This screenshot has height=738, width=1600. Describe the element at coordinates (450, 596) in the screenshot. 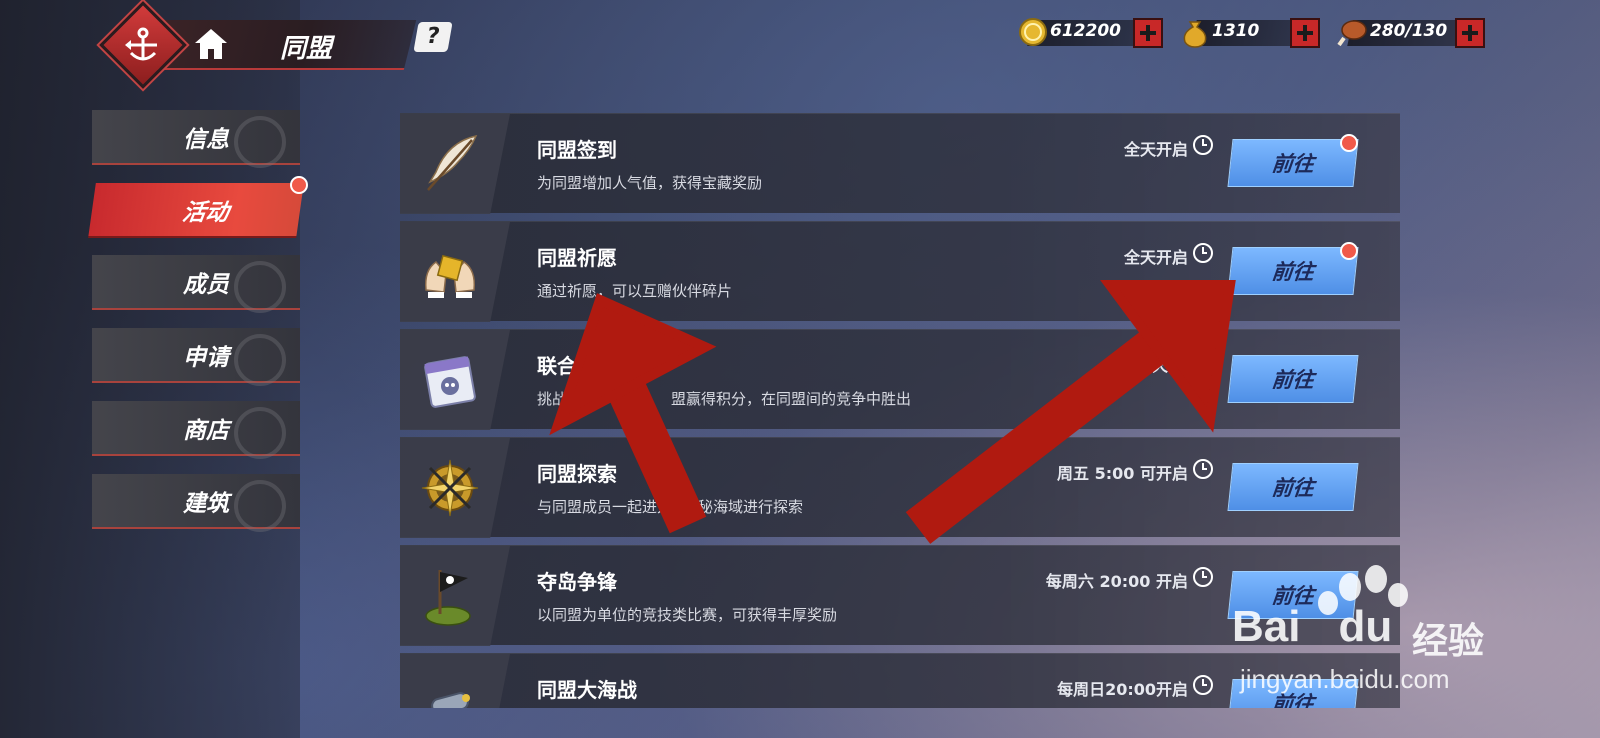

I see `pirate-flag-icon` at that location.